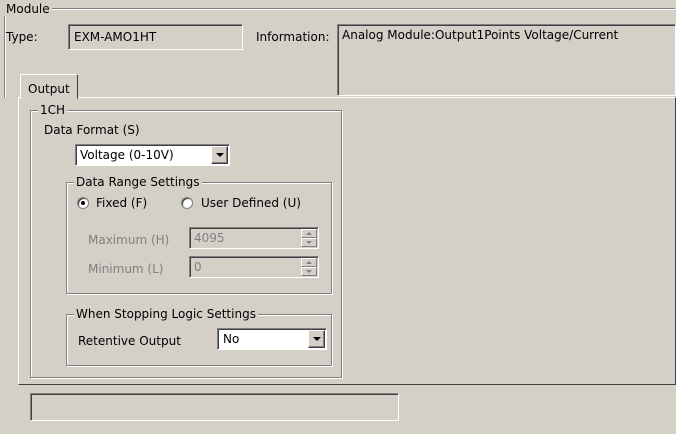  I want to click on data-range-group-label: Data Range Settings, so click(138, 182).